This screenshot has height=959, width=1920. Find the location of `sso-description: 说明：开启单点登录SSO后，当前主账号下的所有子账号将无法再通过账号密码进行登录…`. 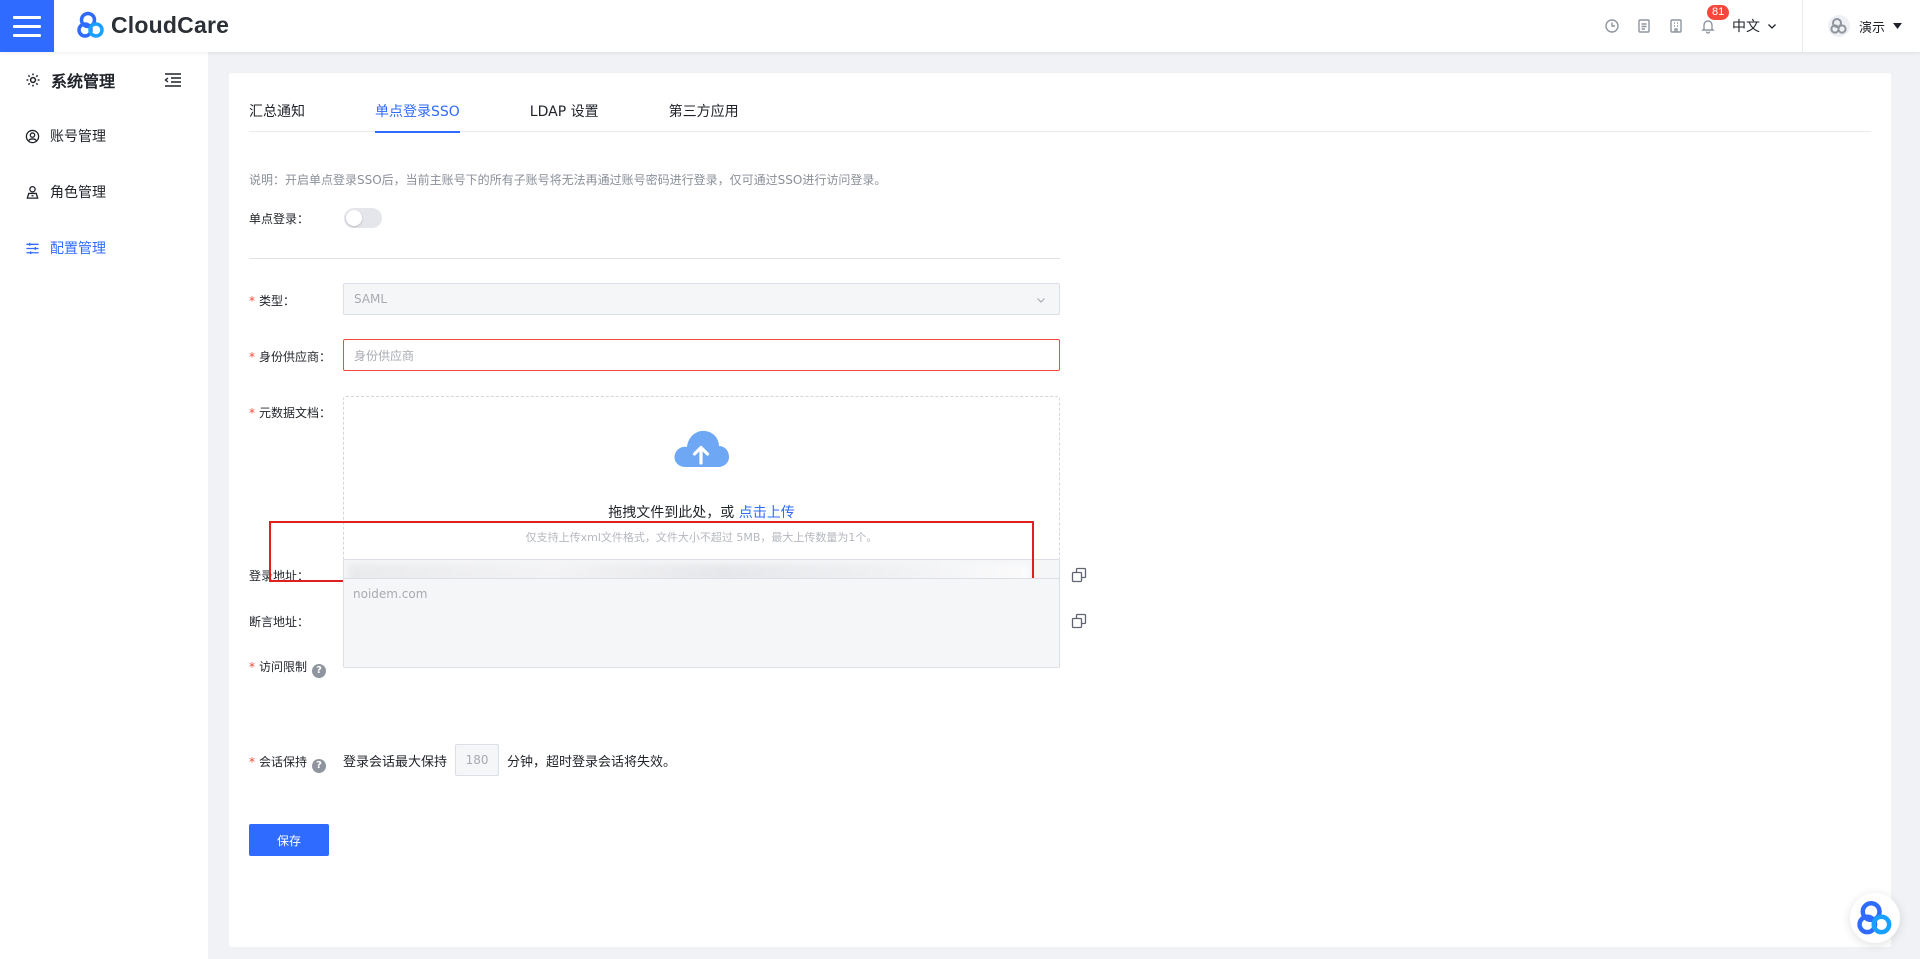

sso-description: 说明：开启单点登录SSO后，当前主账号下的所有子账号将无法再通过账号密码进行登录… is located at coordinates (568, 180).